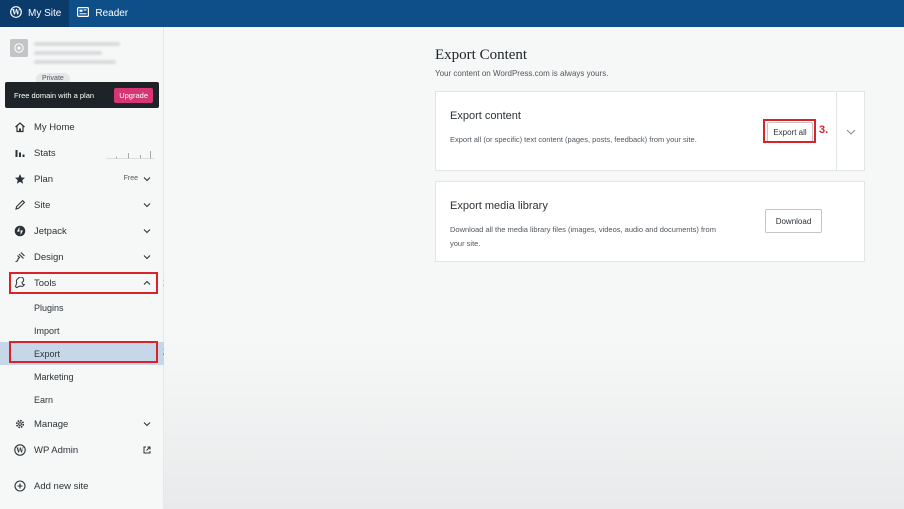 The width and height of the screenshot is (904, 509). Describe the element at coordinates (20, 257) in the screenshot. I see `design-brush-icon` at that location.